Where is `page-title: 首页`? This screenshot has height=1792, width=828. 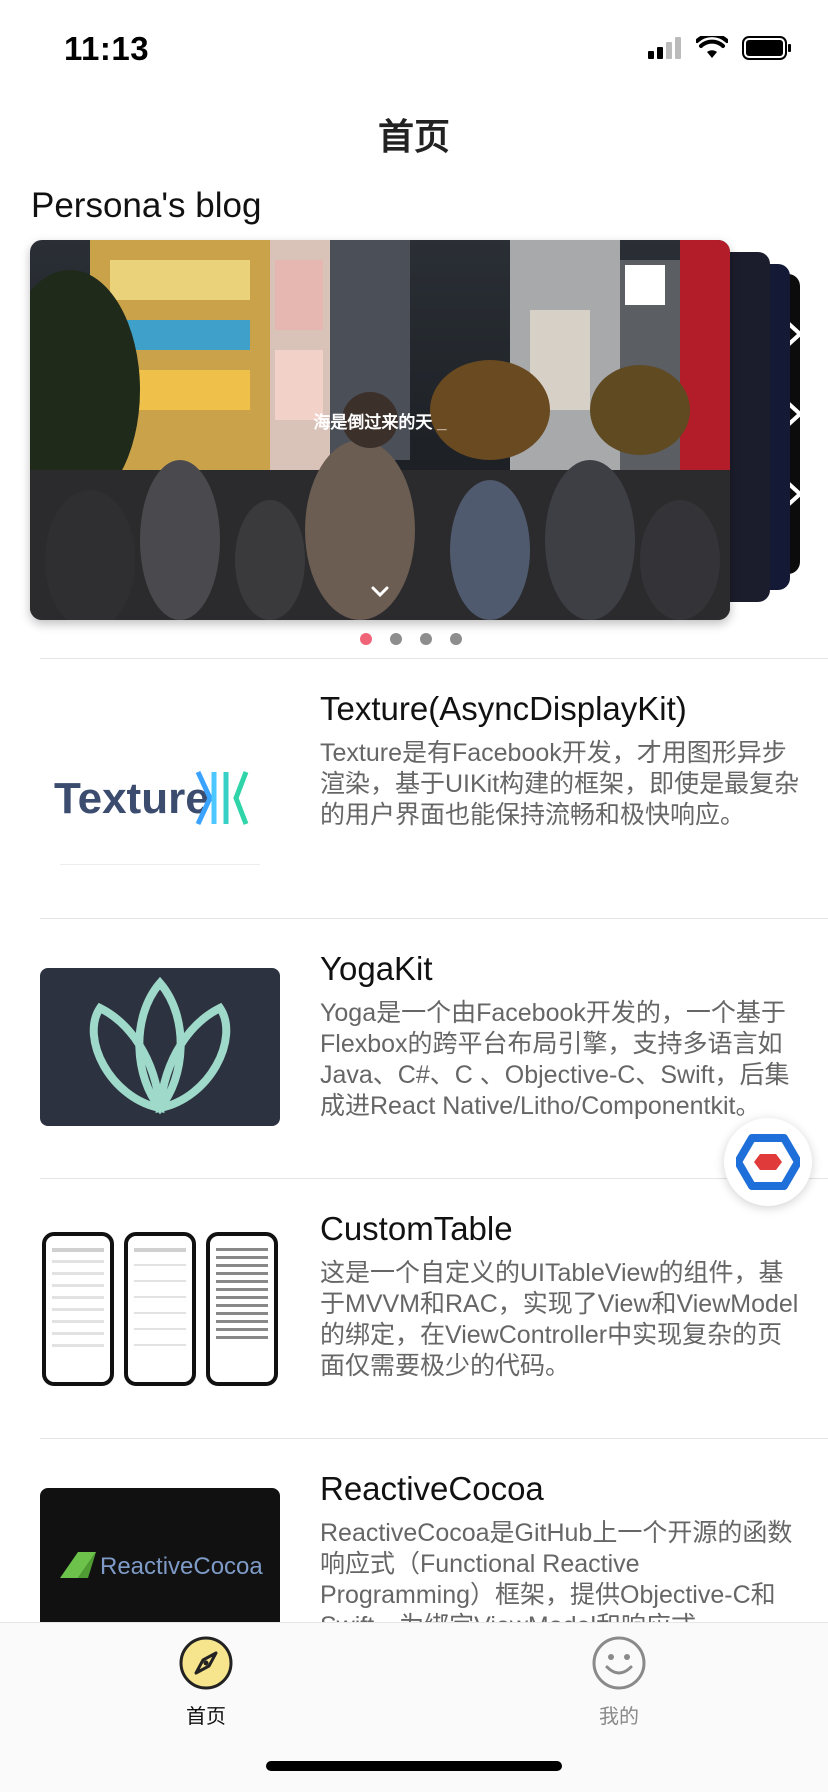 page-title: 首页 is located at coordinates (413, 136).